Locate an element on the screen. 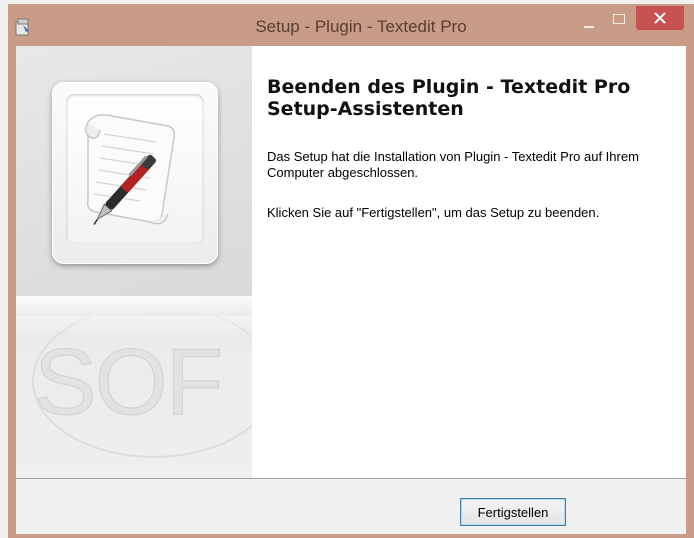 The image size is (694, 538). sidebar-icon-frame is located at coordinates (135, 173).